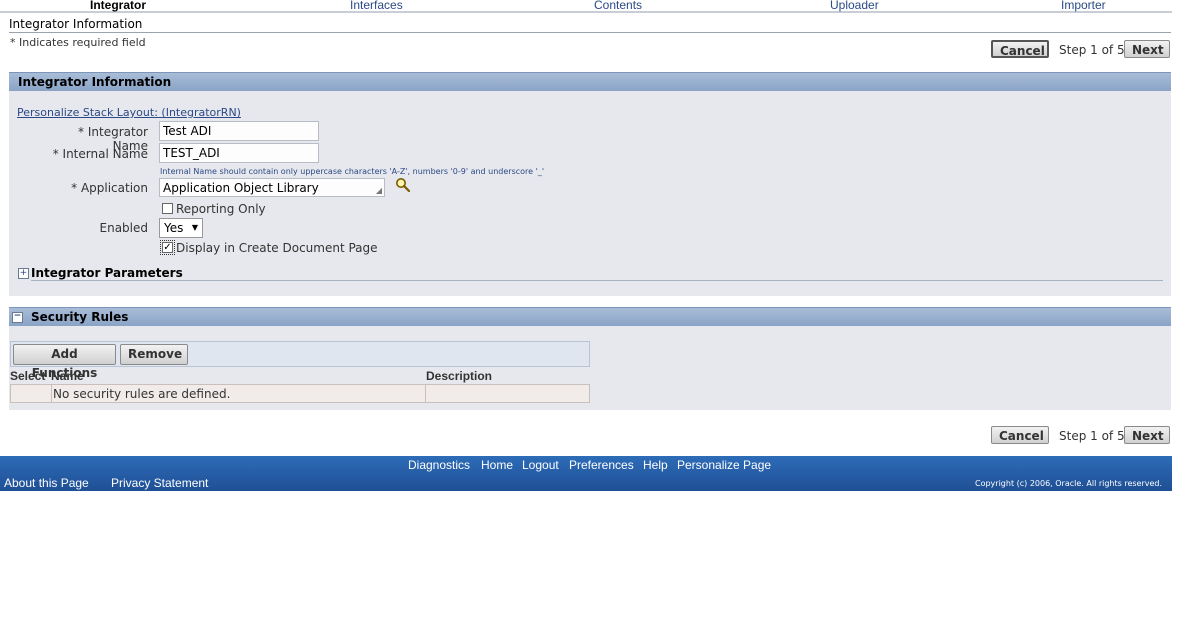  I want to click on train-step-integrator: Integrator, so click(118, 6).